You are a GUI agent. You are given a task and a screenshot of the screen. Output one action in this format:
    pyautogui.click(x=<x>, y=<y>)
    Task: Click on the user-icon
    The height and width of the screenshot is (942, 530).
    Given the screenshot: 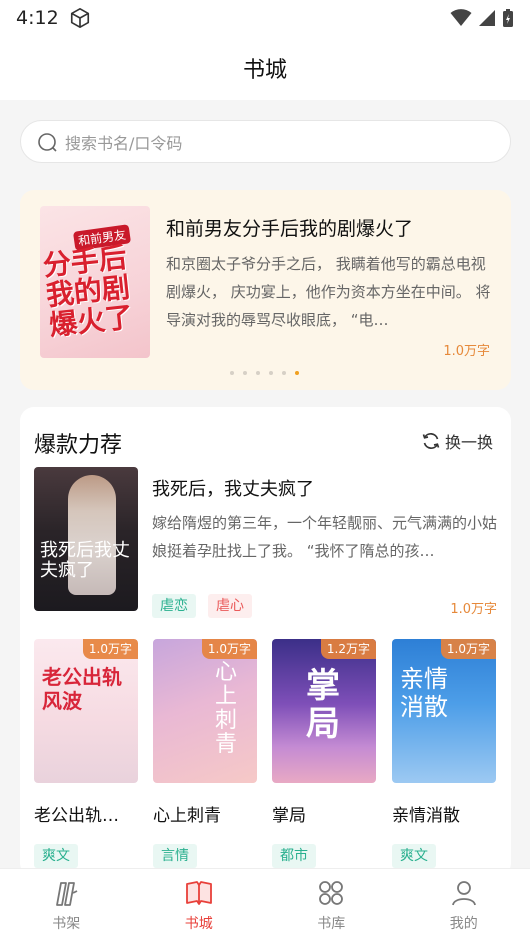 What is the action you would take?
    pyautogui.click(x=463, y=893)
    